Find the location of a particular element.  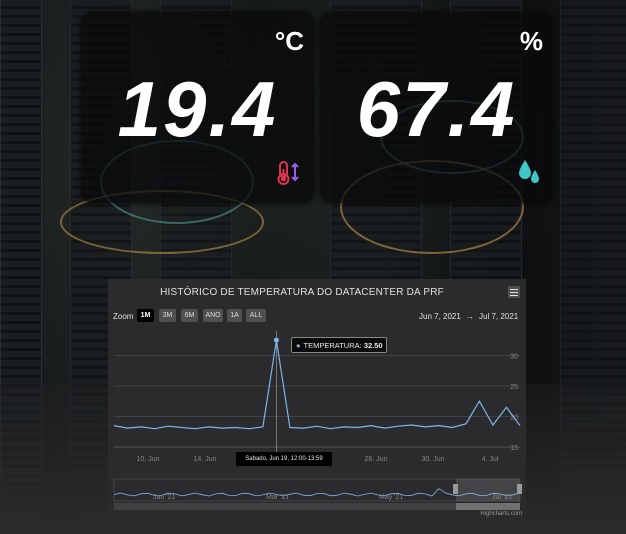

navigator-label: Jul '21 is located at coordinates (502, 497).